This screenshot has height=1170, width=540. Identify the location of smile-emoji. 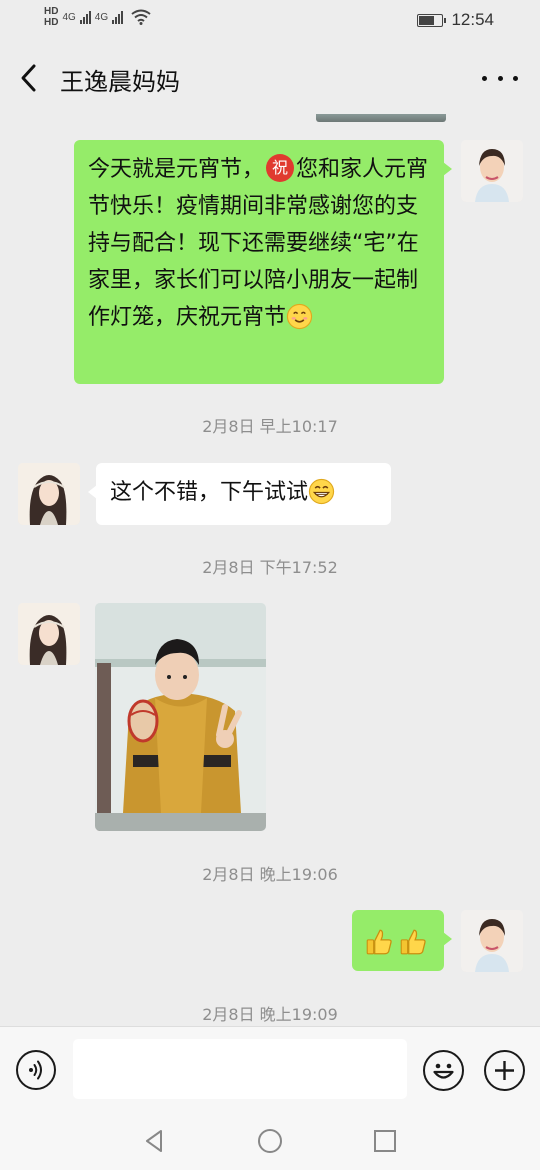
(299, 316).